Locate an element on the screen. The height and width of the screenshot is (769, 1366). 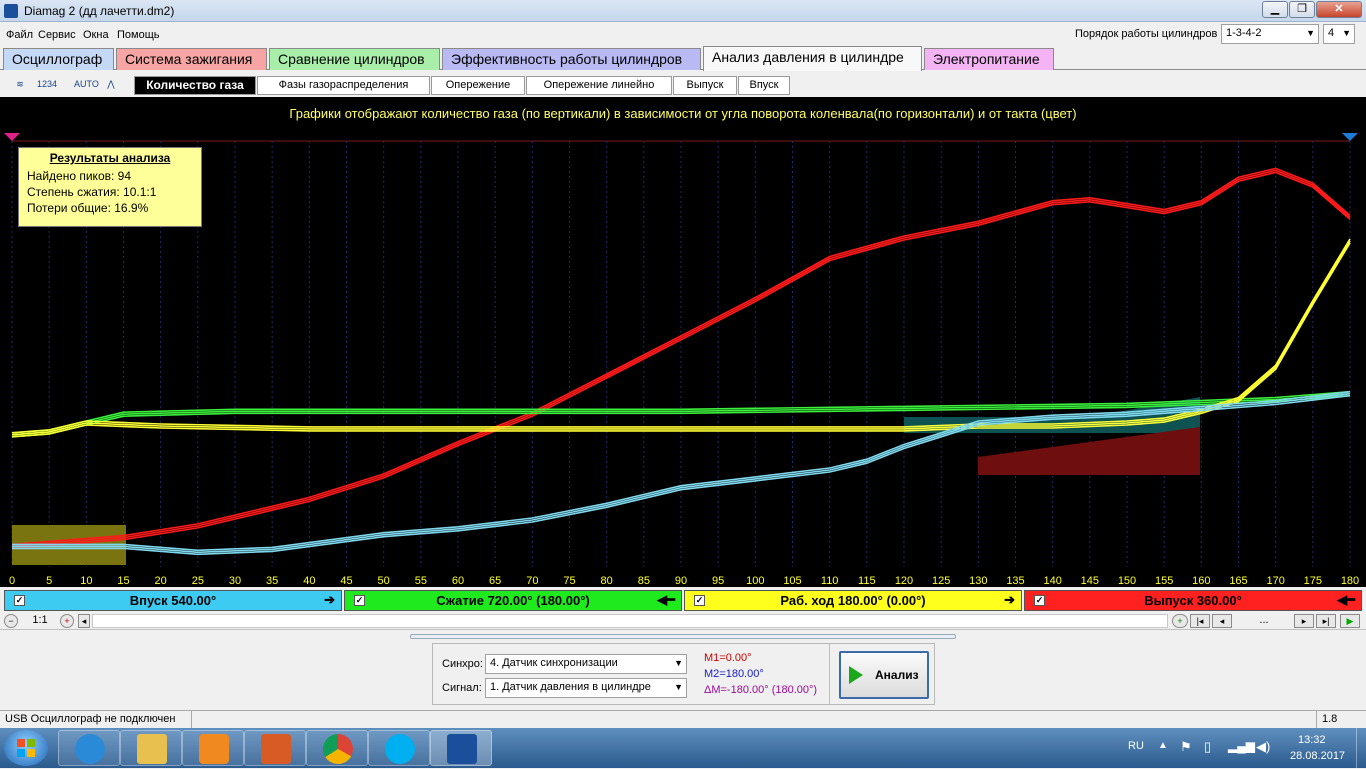
marker-m1-icon is located at coordinates (12, 137).